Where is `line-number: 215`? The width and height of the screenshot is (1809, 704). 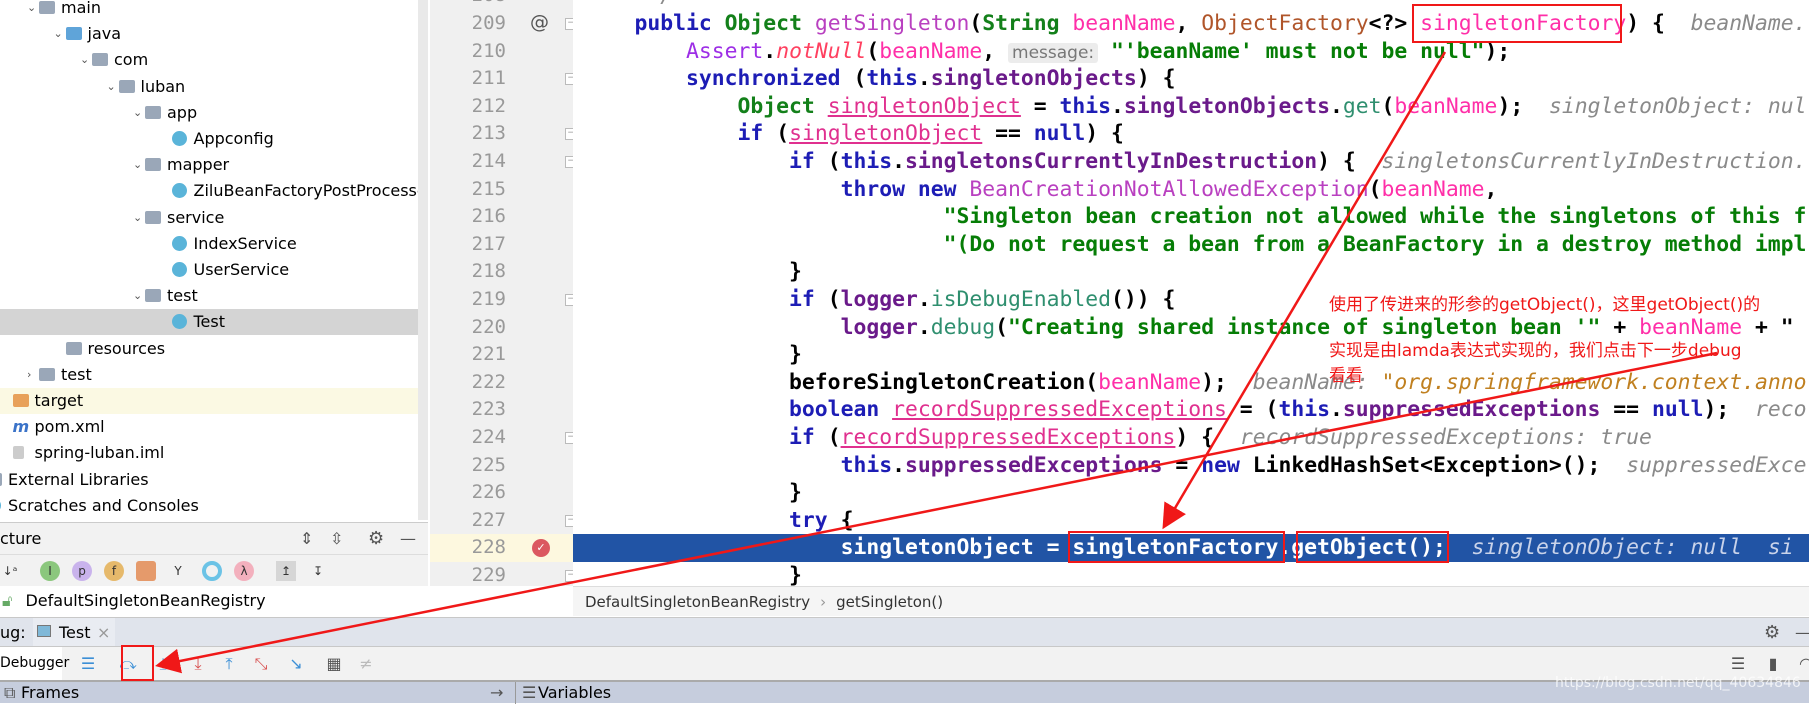
line-number: 215 is located at coordinates (468, 190).